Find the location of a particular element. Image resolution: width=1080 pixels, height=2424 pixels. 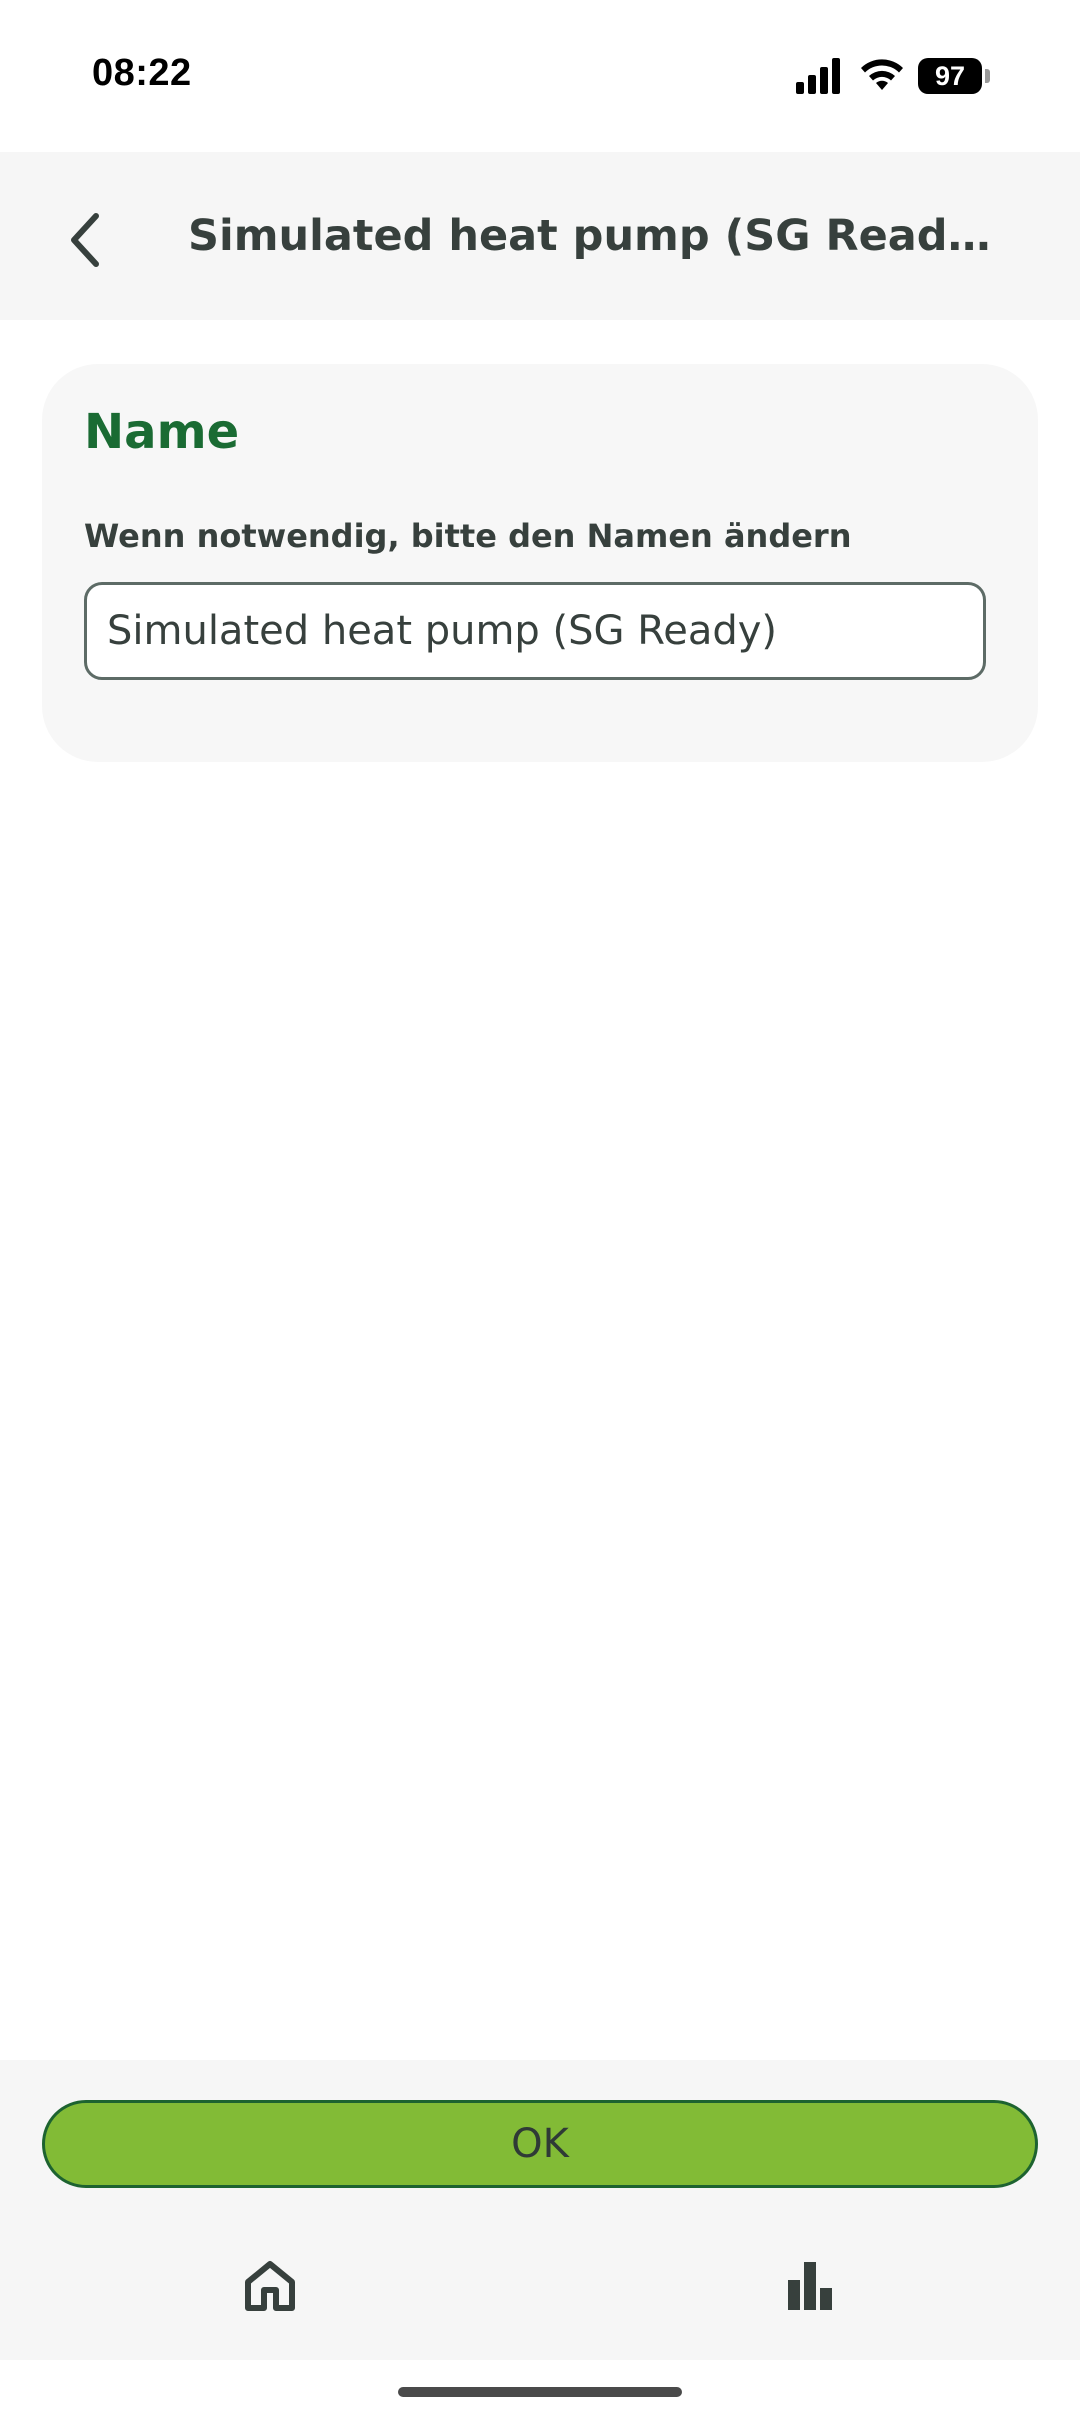

name-field-label: Wenn notwendig, bitte den Namen ändern is located at coordinates (468, 536).